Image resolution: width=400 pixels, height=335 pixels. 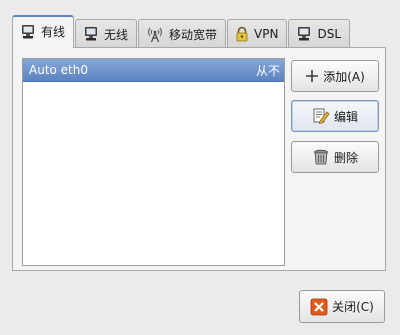 I want to click on add-button: 添加(A), so click(x=335, y=76).